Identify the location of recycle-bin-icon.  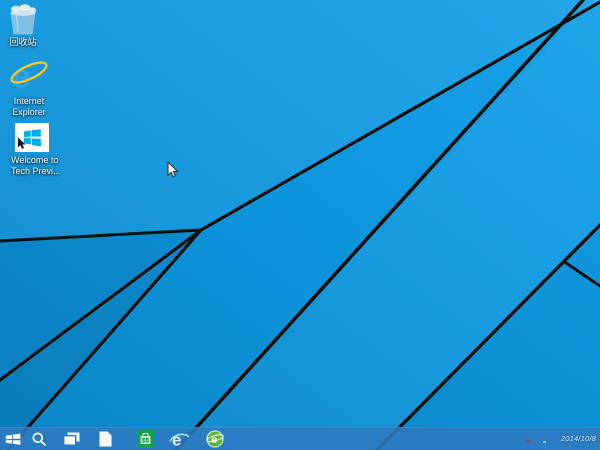
(23, 19).